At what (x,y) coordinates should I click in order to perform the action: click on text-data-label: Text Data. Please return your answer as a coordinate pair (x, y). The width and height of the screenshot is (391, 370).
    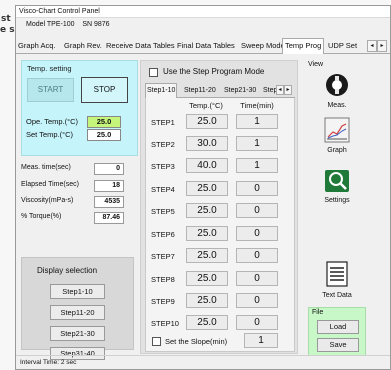
    Looking at the image, I should click on (337, 295).